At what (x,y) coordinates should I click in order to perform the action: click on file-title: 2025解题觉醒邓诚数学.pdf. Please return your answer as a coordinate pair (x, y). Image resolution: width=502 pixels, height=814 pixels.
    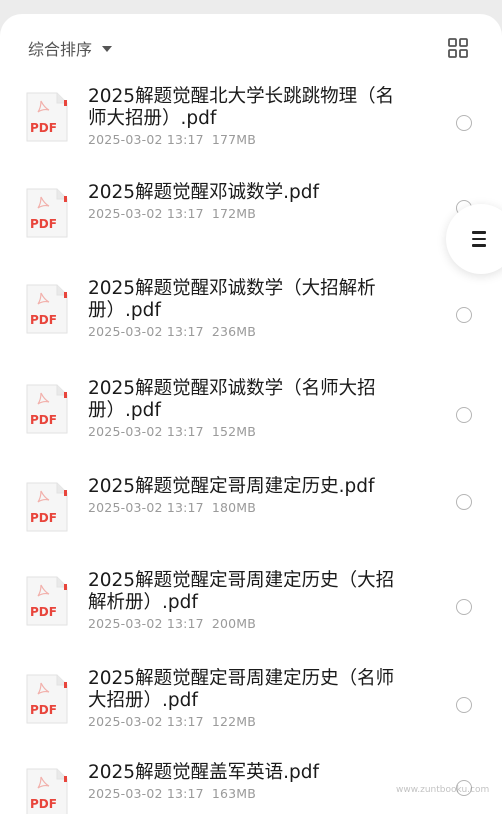
    Looking at the image, I should click on (203, 192).